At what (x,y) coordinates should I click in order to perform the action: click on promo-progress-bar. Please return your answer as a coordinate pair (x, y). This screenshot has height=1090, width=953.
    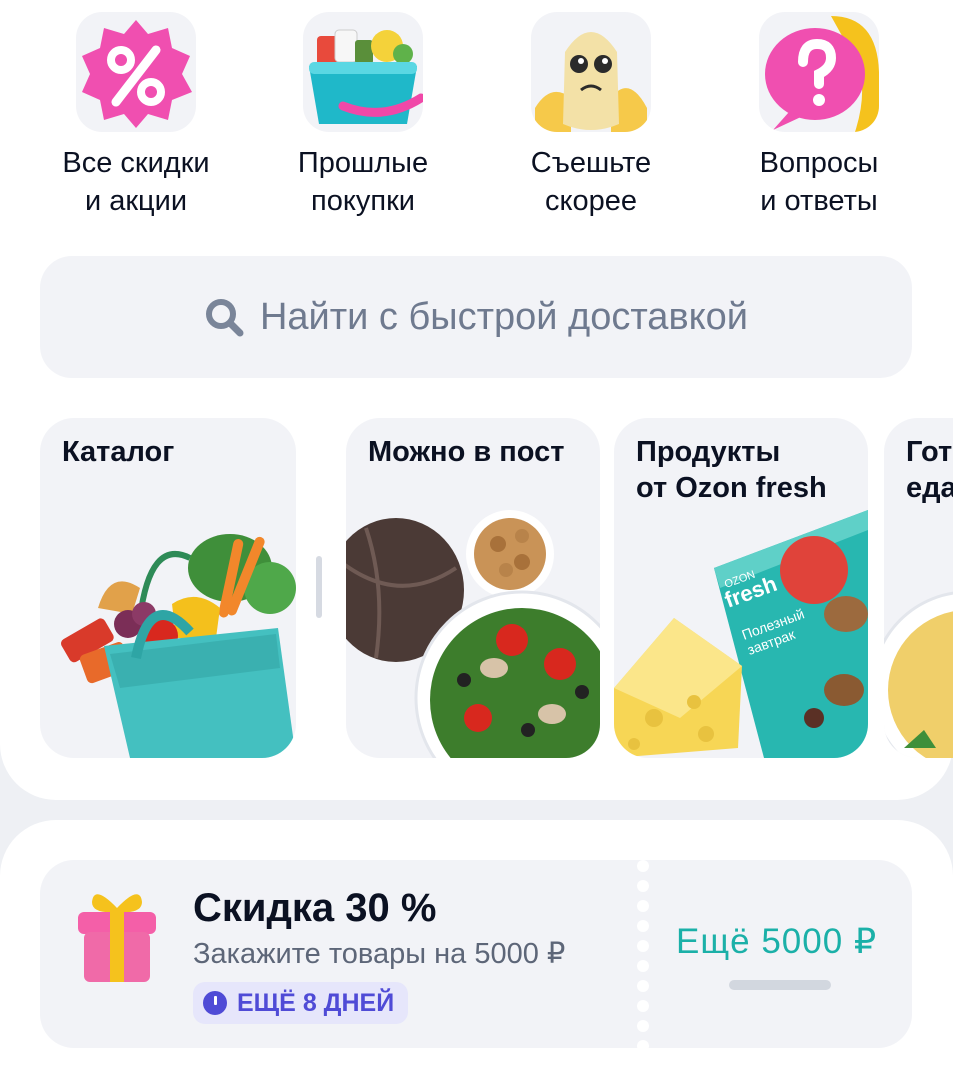
    Looking at the image, I should click on (780, 985).